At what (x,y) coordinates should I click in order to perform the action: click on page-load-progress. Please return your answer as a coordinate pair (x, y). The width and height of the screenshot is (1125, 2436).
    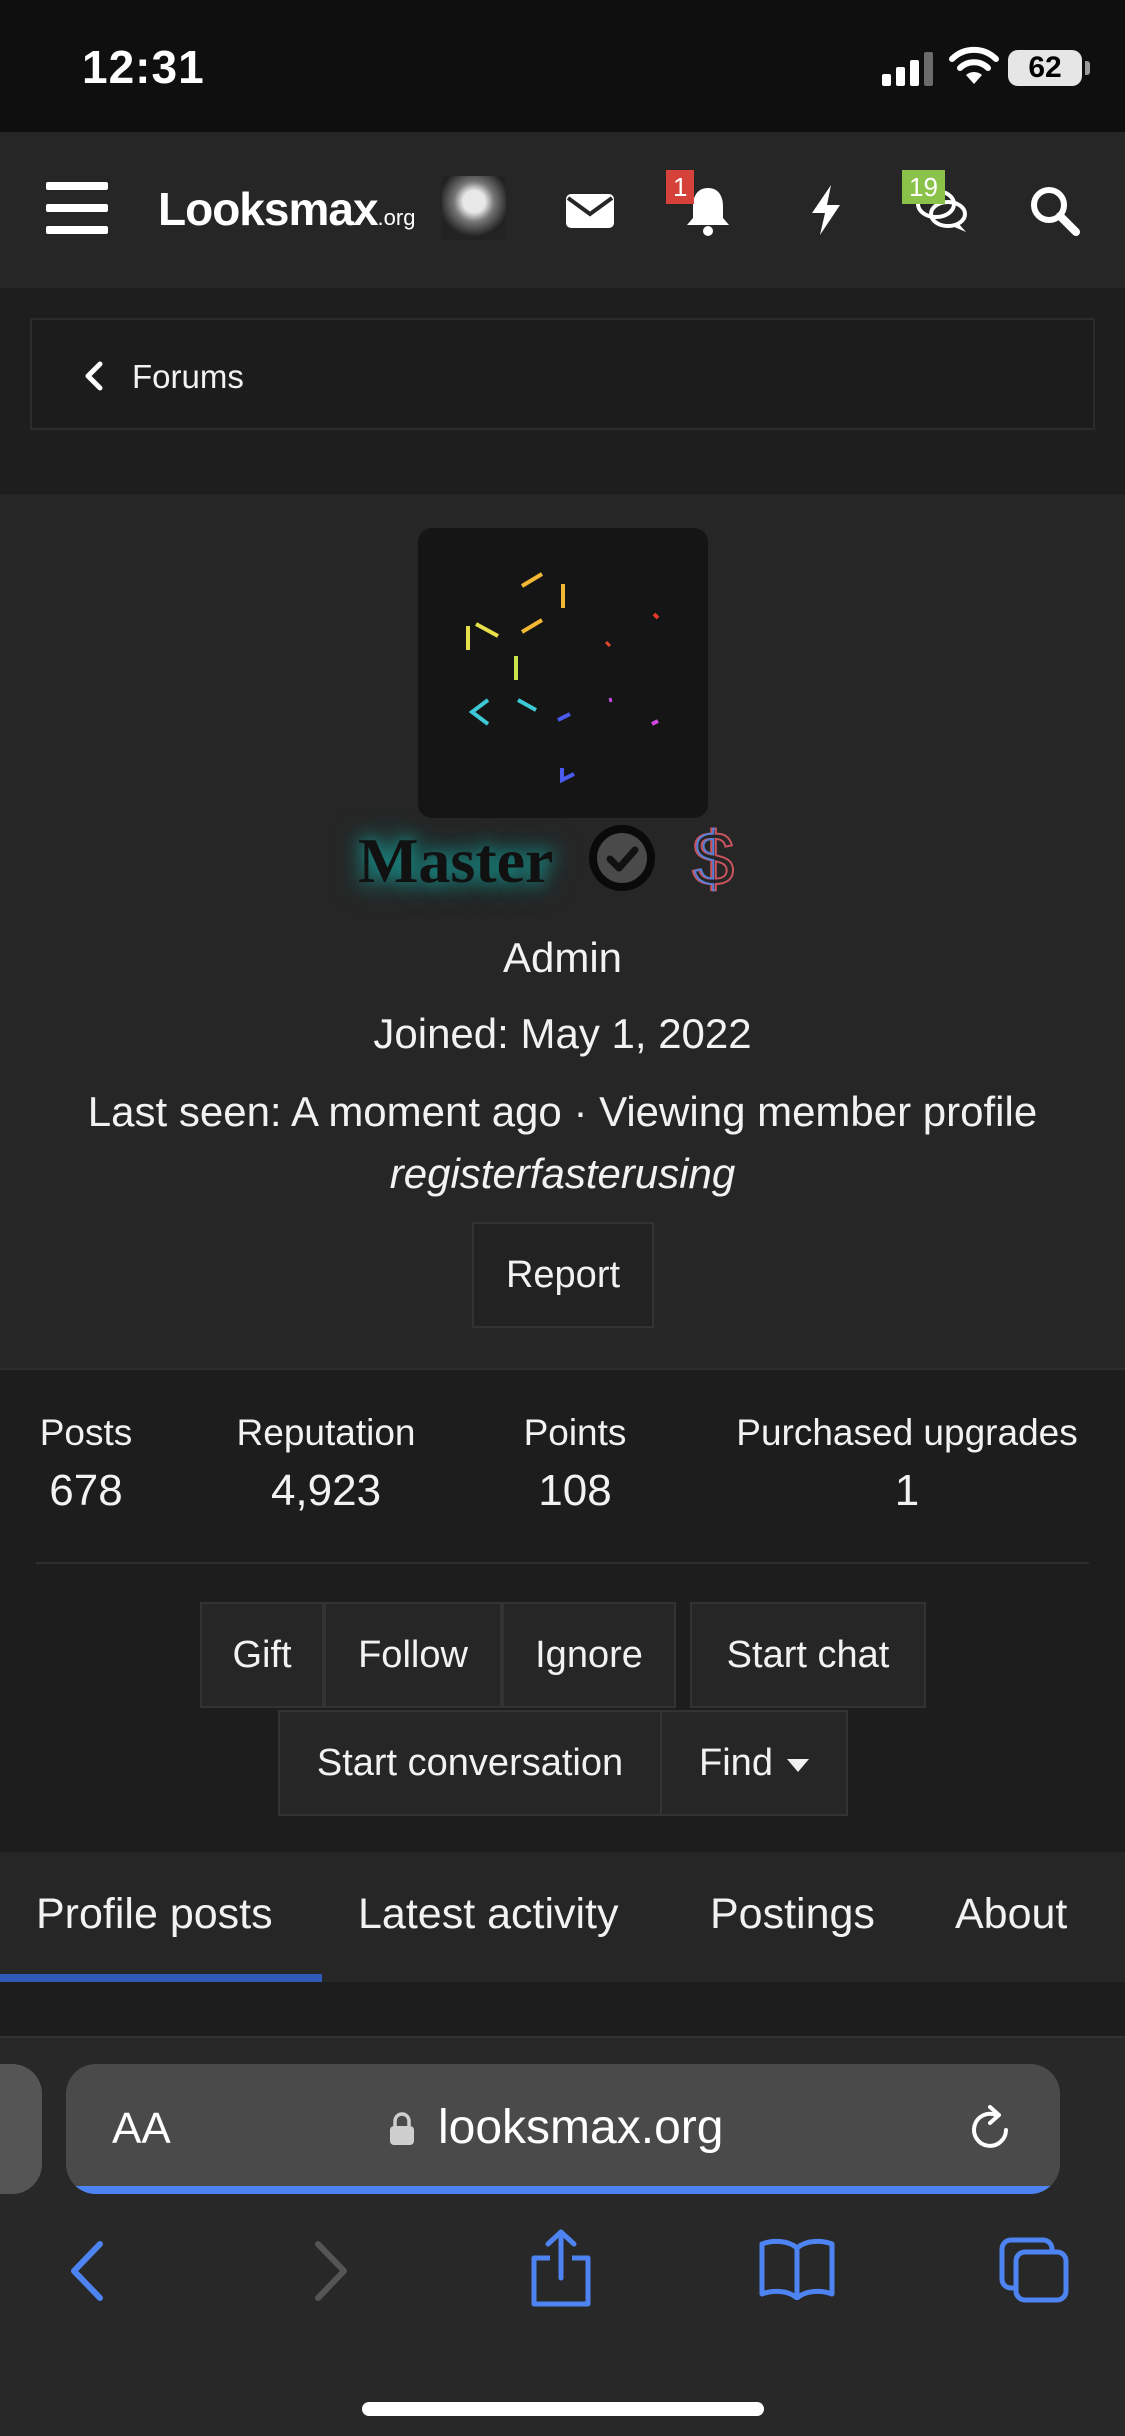
    Looking at the image, I should click on (563, 2190).